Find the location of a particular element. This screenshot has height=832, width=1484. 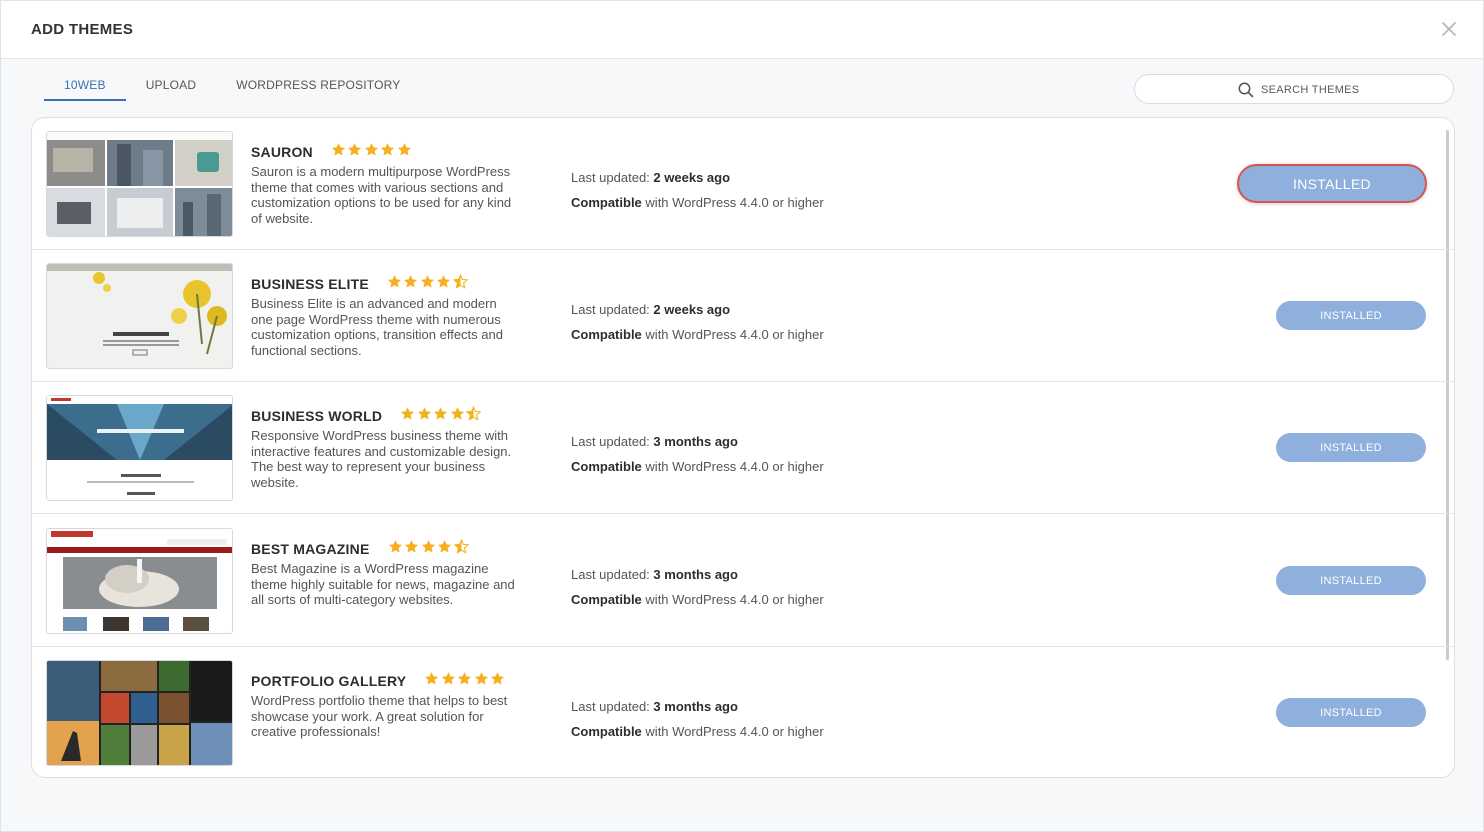

theme-name: BUSINESS ELITE is located at coordinates (310, 284).